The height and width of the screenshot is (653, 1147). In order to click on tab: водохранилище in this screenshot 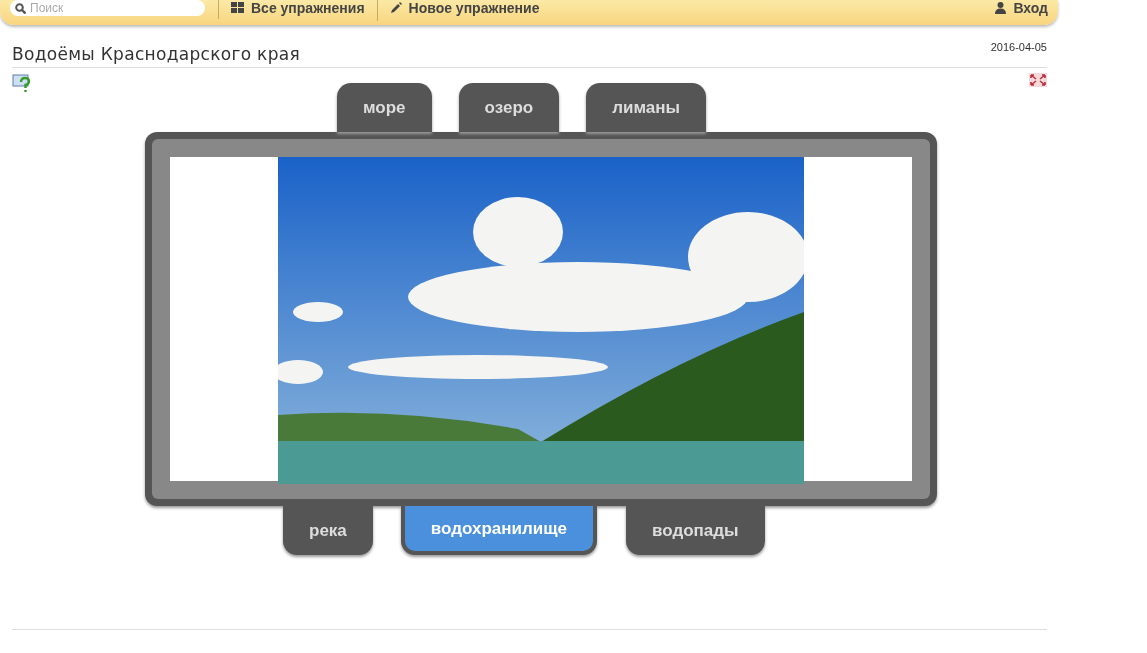, I will do `click(498, 530)`.